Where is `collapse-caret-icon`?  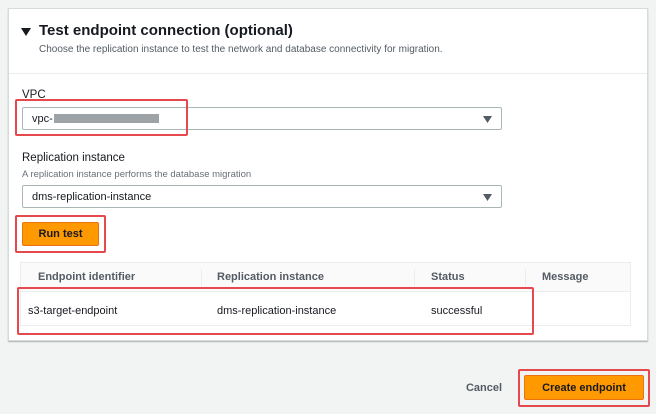
collapse-caret-icon is located at coordinates (26, 32).